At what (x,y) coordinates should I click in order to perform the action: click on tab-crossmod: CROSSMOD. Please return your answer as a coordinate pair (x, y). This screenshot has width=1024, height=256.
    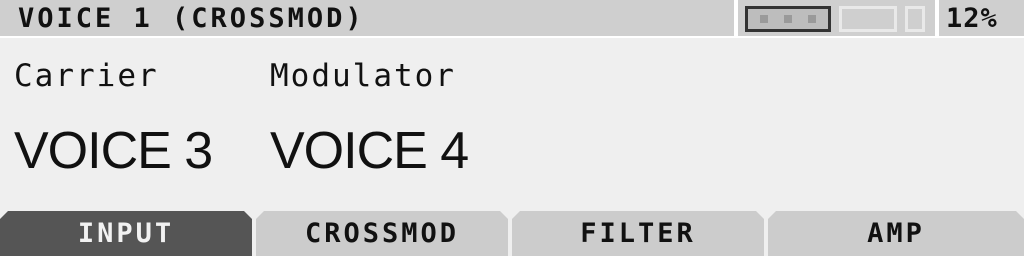
    Looking at the image, I should click on (382, 233).